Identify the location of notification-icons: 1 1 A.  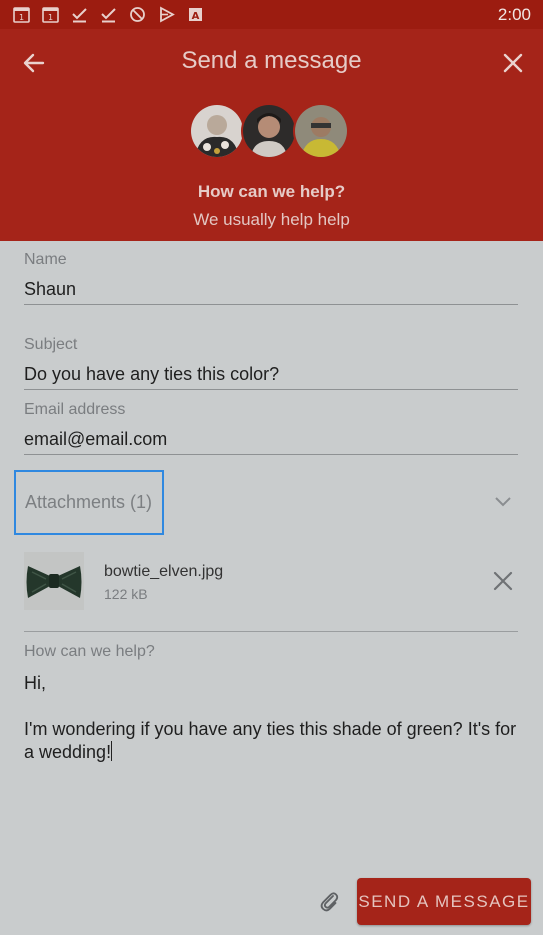
(108, 14).